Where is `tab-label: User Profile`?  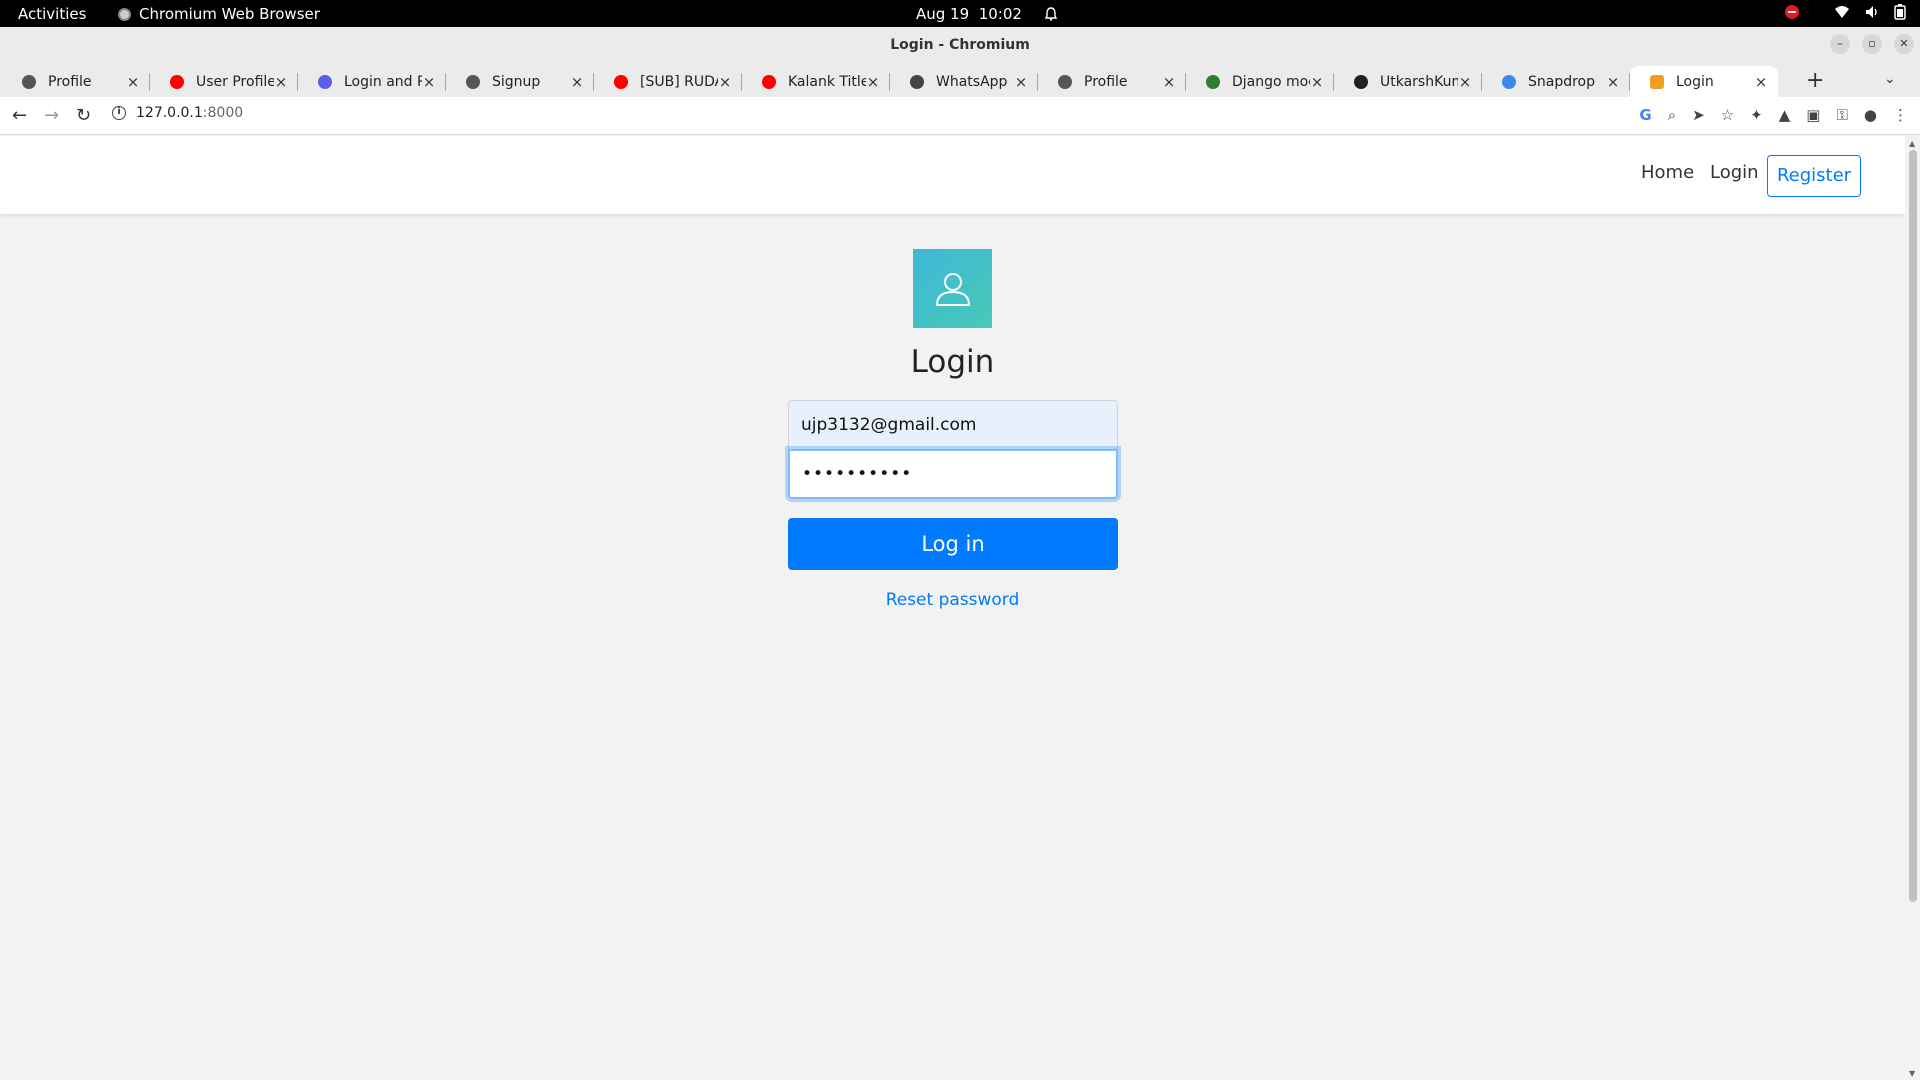 tab-label: User Profile is located at coordinates (235, 81).